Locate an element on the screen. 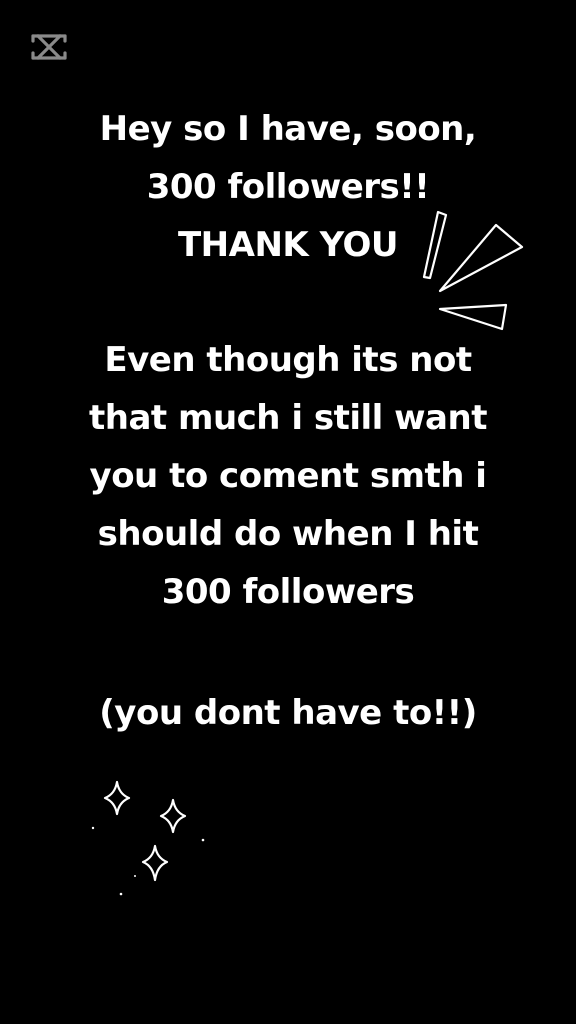  message-line: that much i still want is located at coordinates (288, 418).